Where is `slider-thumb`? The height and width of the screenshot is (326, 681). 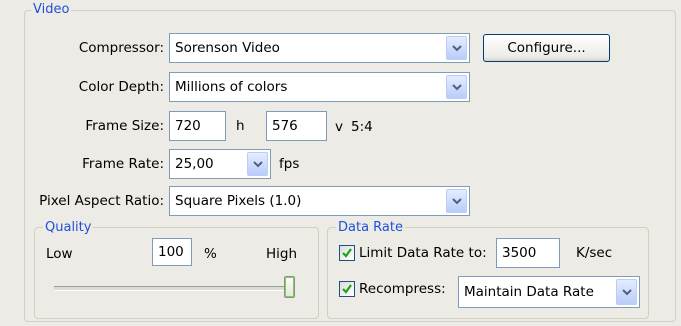
slider-thumb is located at coordinates (289, 287).